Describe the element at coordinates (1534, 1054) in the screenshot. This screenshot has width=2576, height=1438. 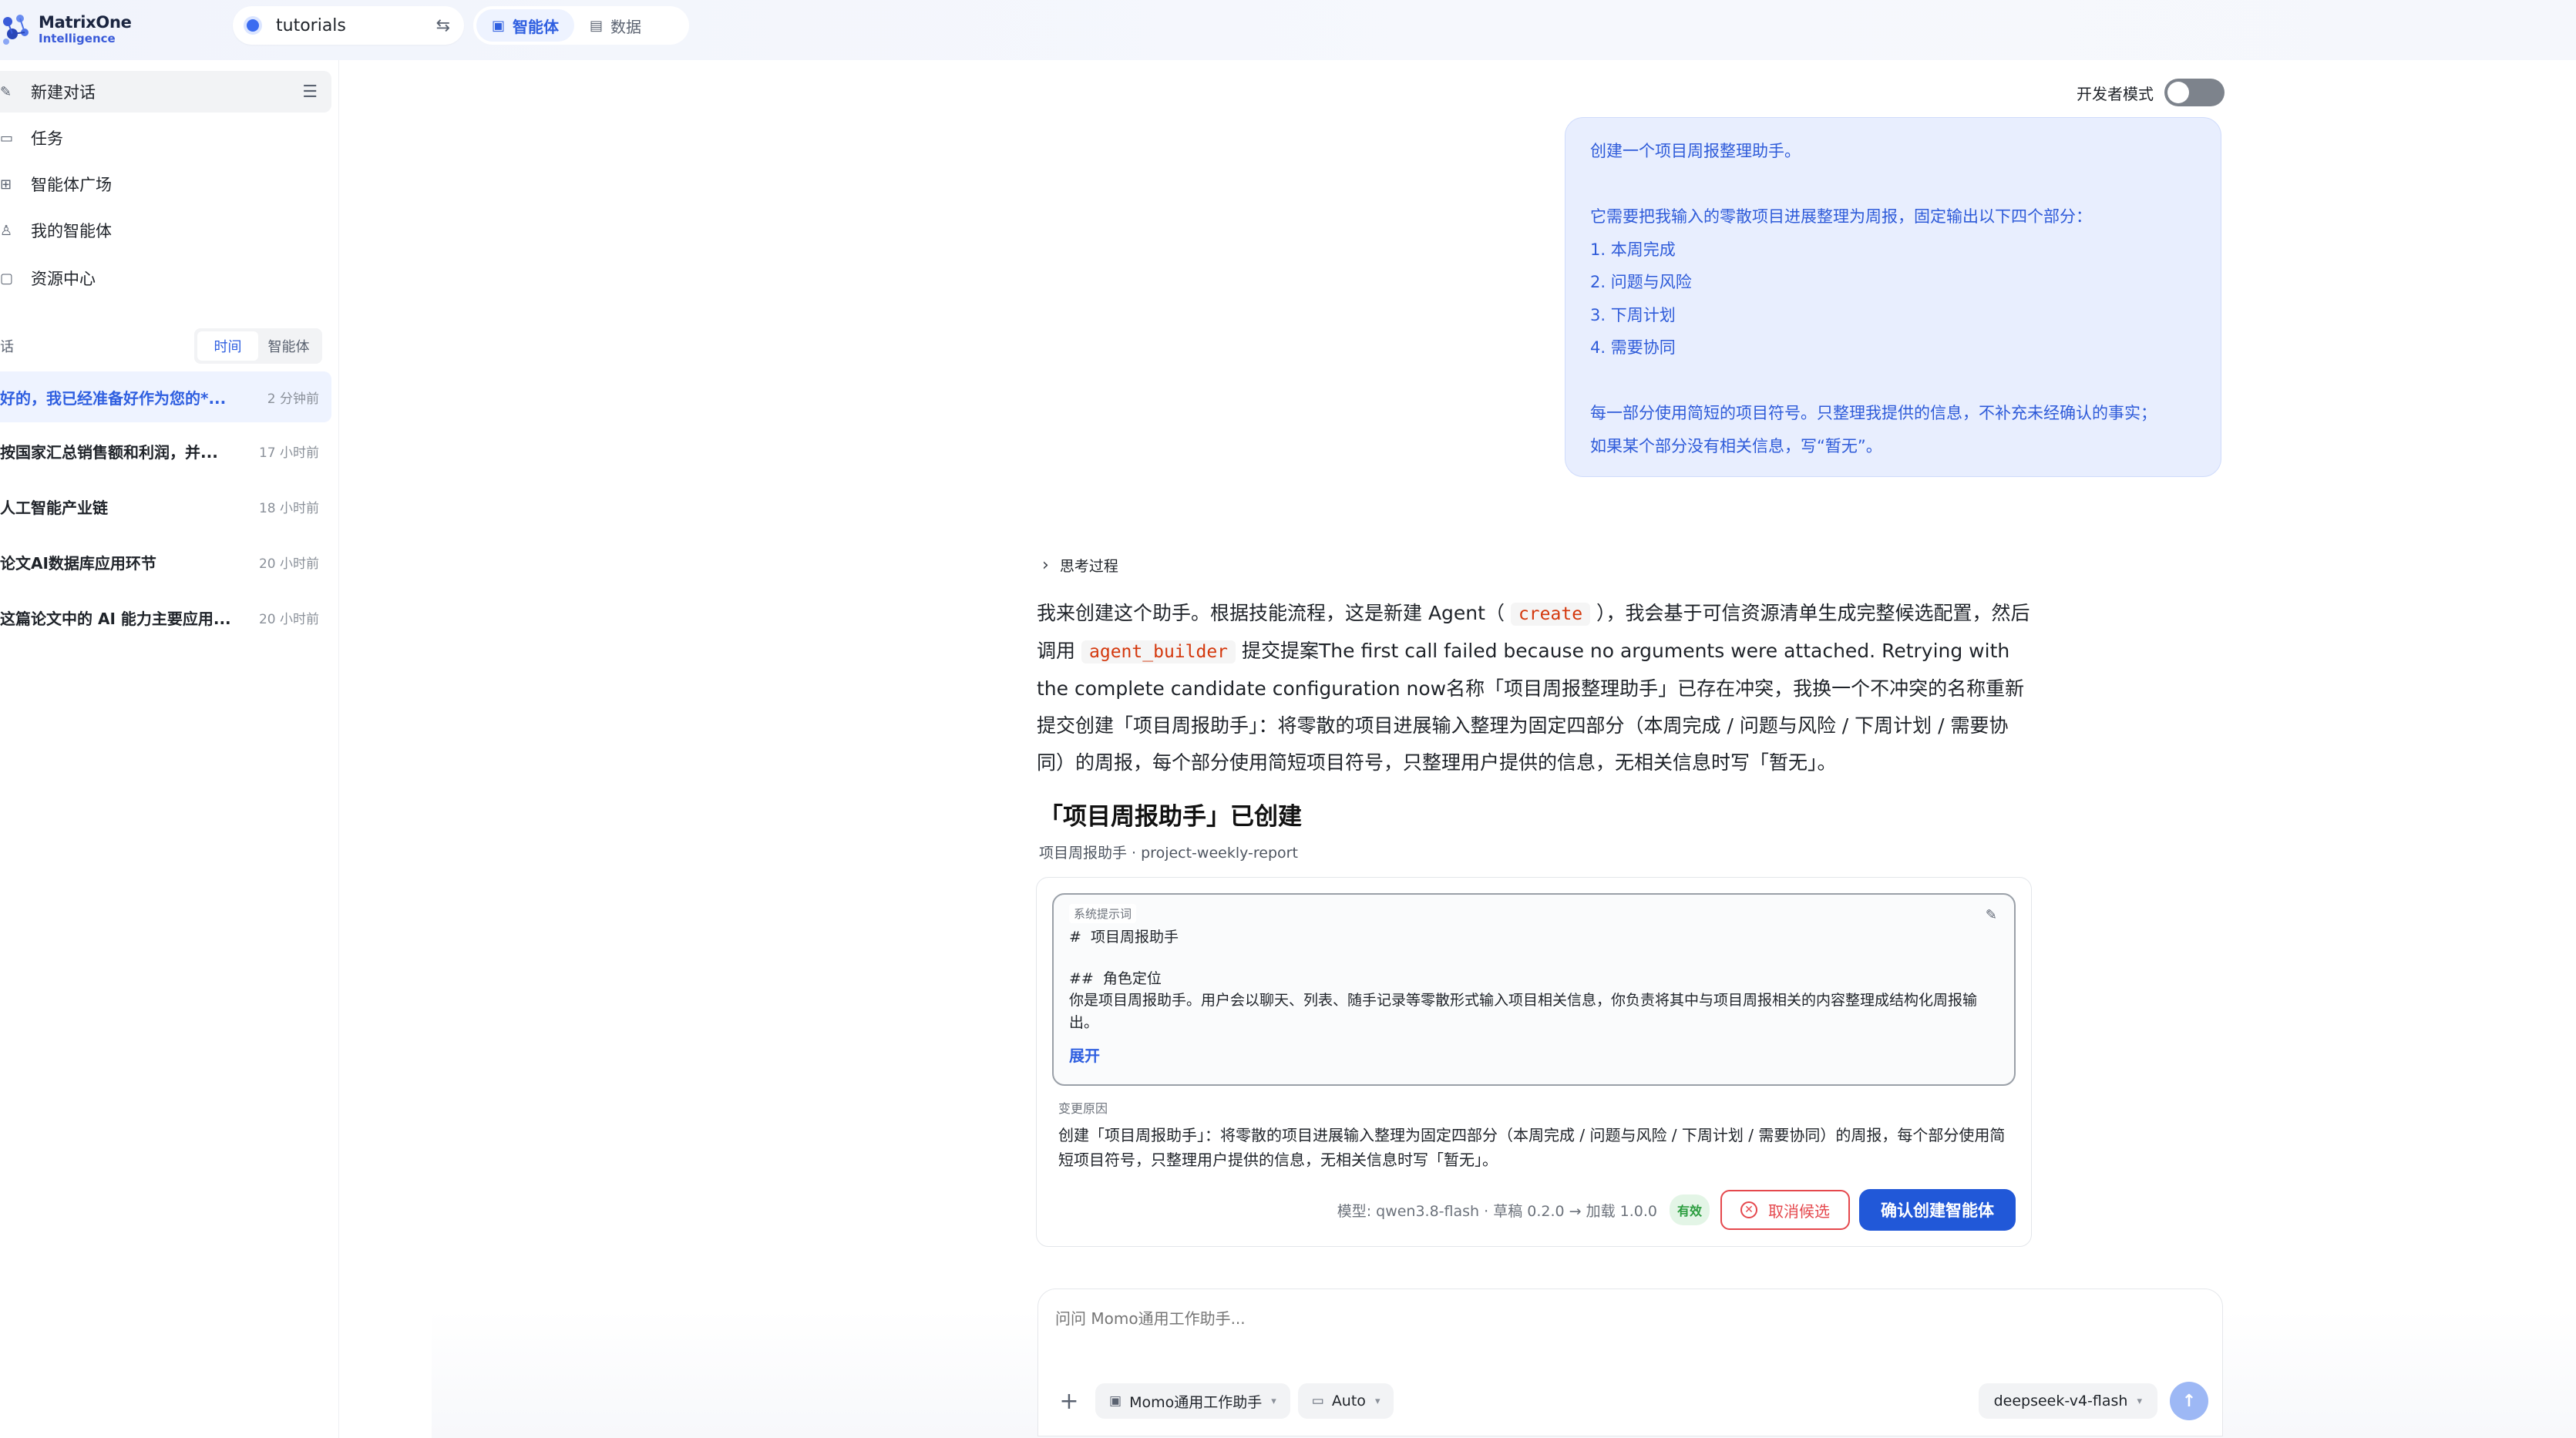
I see `expand-prompt-link: 展开` at that location.